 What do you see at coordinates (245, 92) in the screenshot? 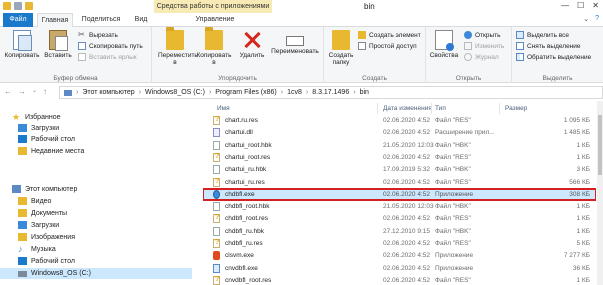
I see `breadcrumb-program-files: Program Files (x86)` at bounding box center [245, 92].